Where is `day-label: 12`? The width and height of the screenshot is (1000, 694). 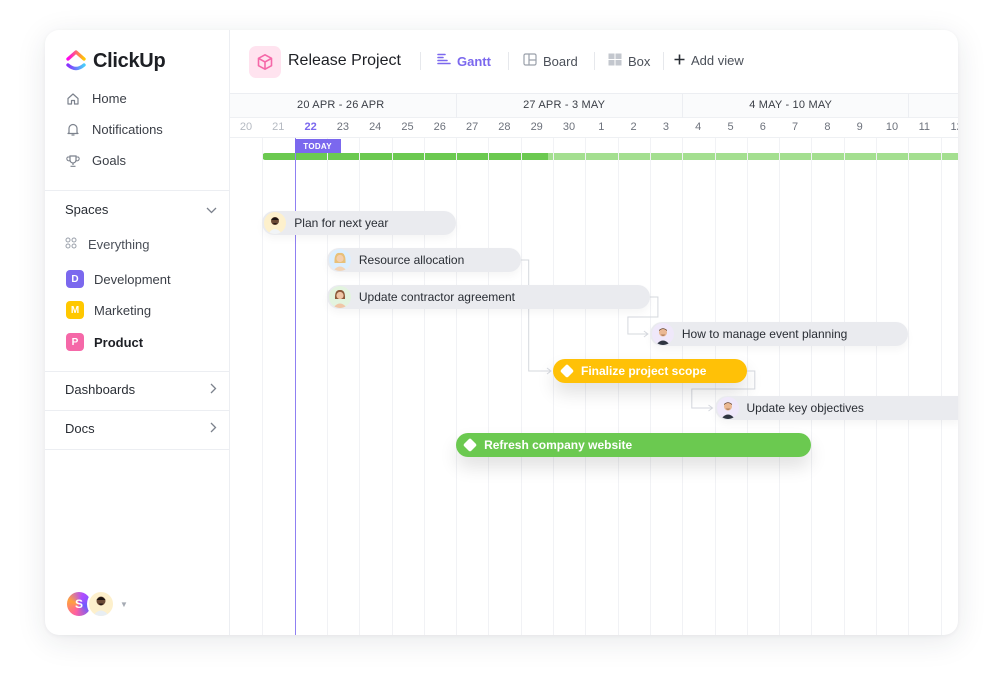
day-label: 12 is located at coordinates (954, 127).